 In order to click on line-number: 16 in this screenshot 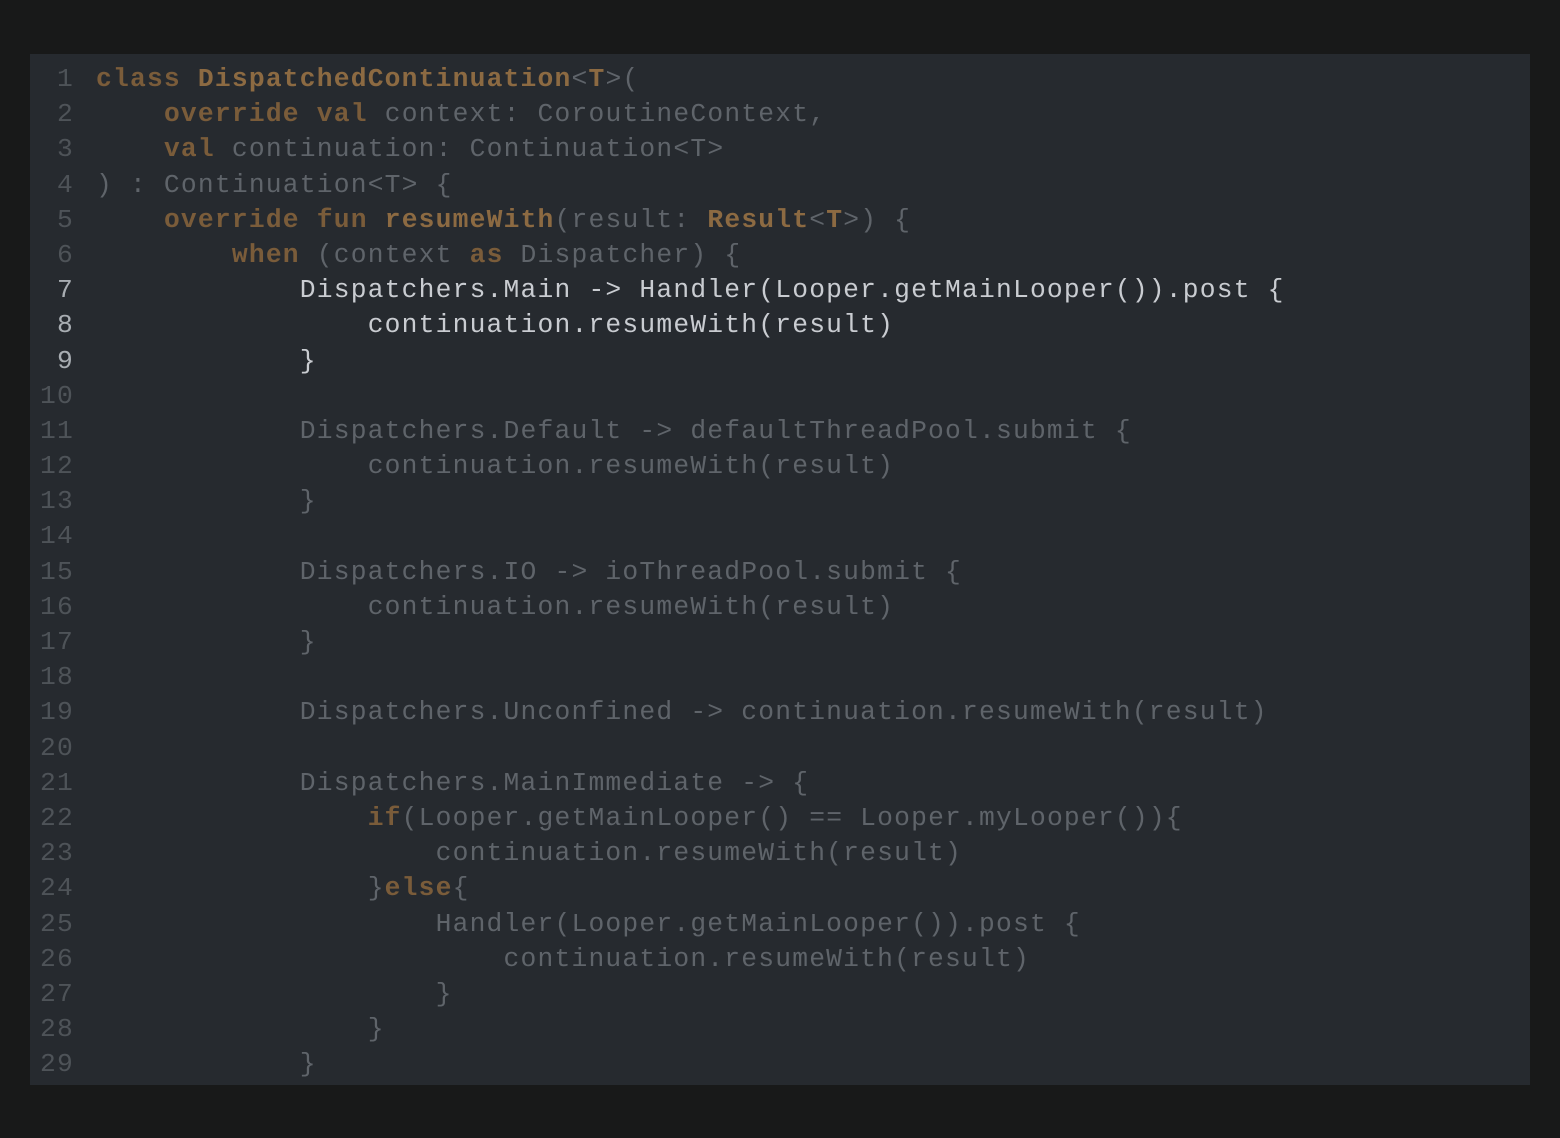, I will do `click(57, 606)`.